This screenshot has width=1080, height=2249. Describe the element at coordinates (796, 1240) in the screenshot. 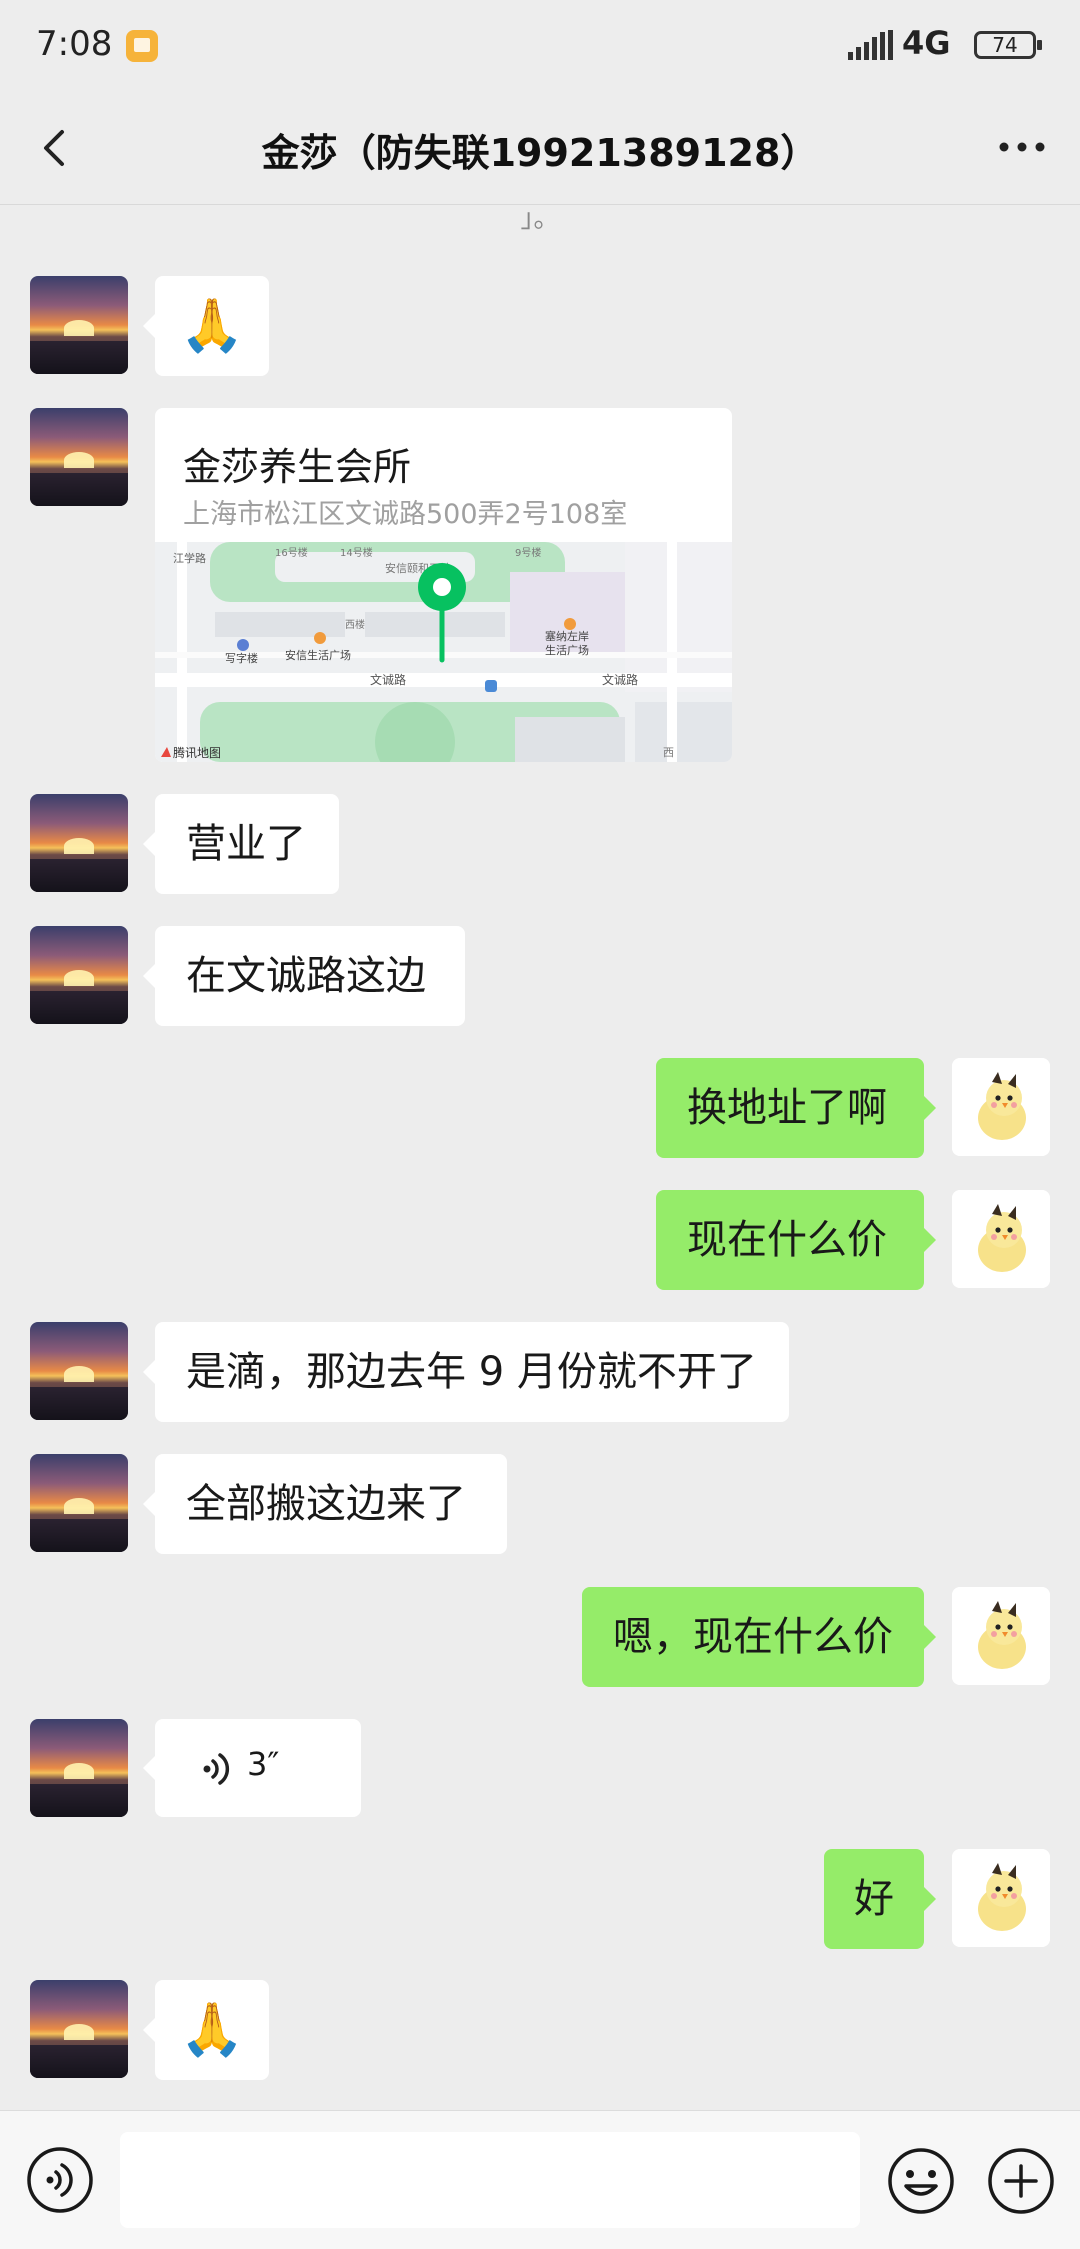

I see `message-bubble: 现在什么价` at that location.